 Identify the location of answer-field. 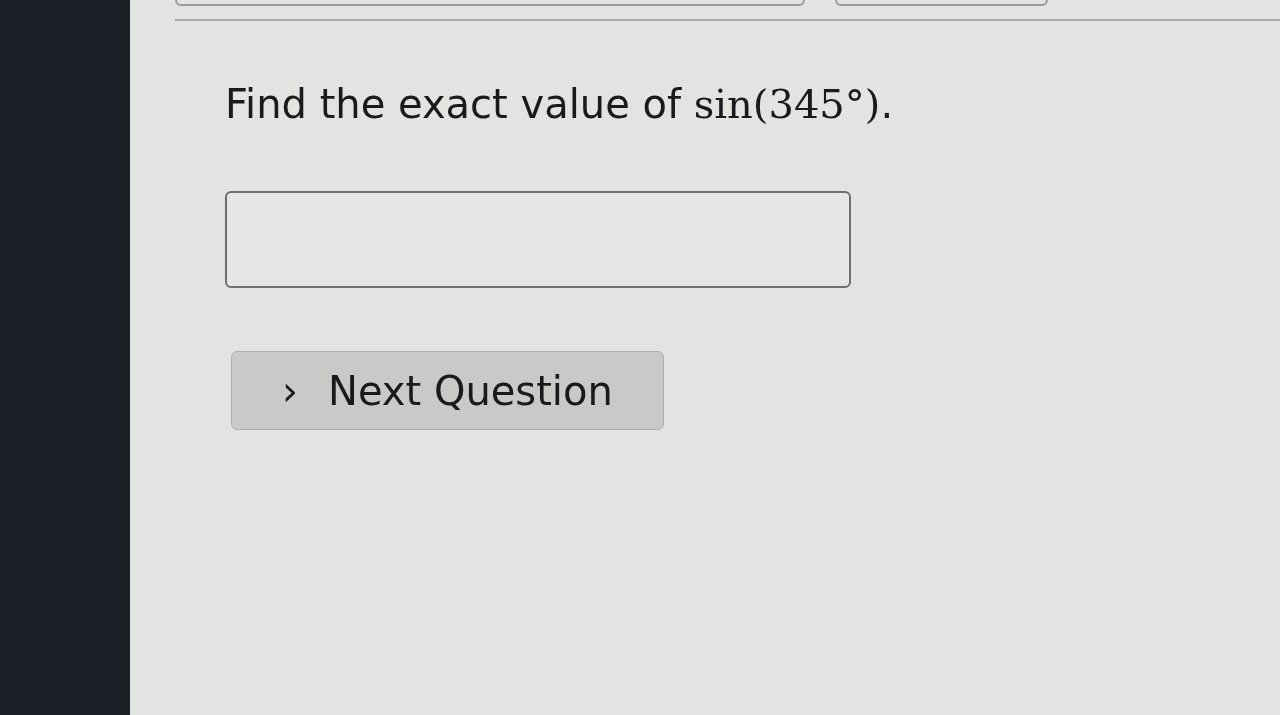
(538, 239).